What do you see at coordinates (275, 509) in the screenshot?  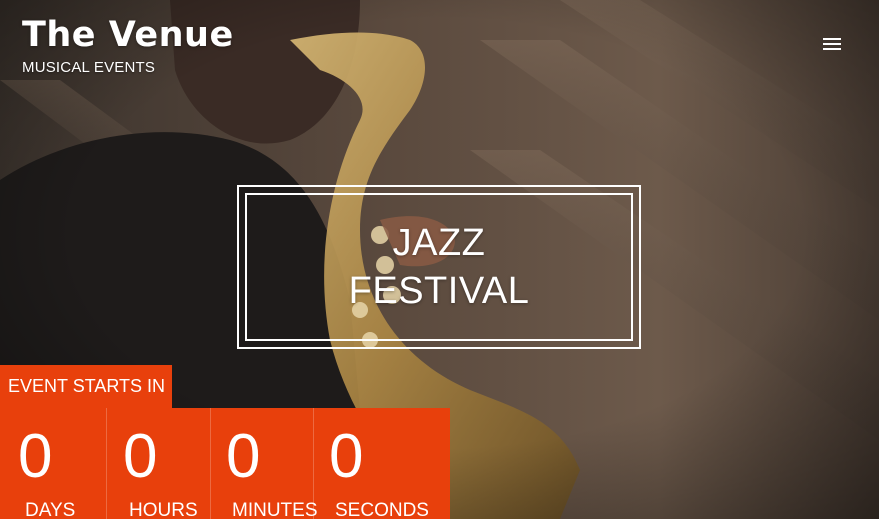 I see `countdown-minutes-caption: MINUTES` at bounding box center [275, 509].